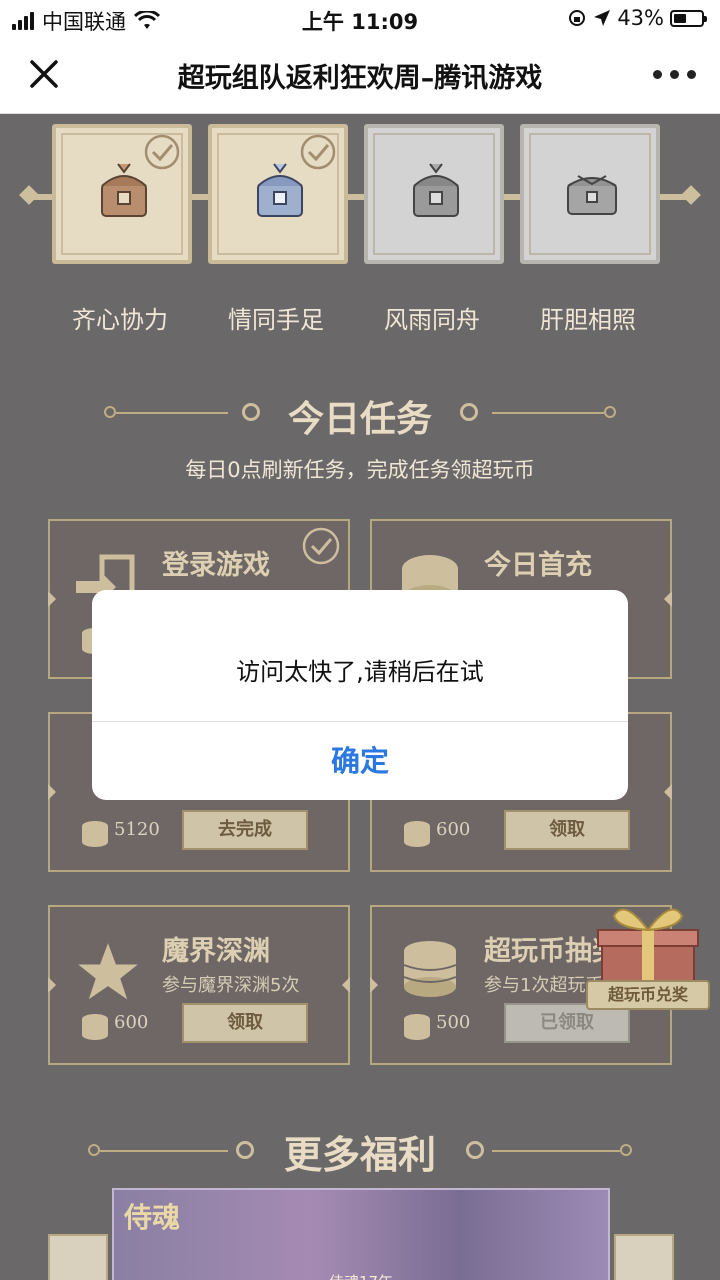  Describe the element at coordinates (360, 761) in the screenshot. I see `confirm-button: 确定` at that location.